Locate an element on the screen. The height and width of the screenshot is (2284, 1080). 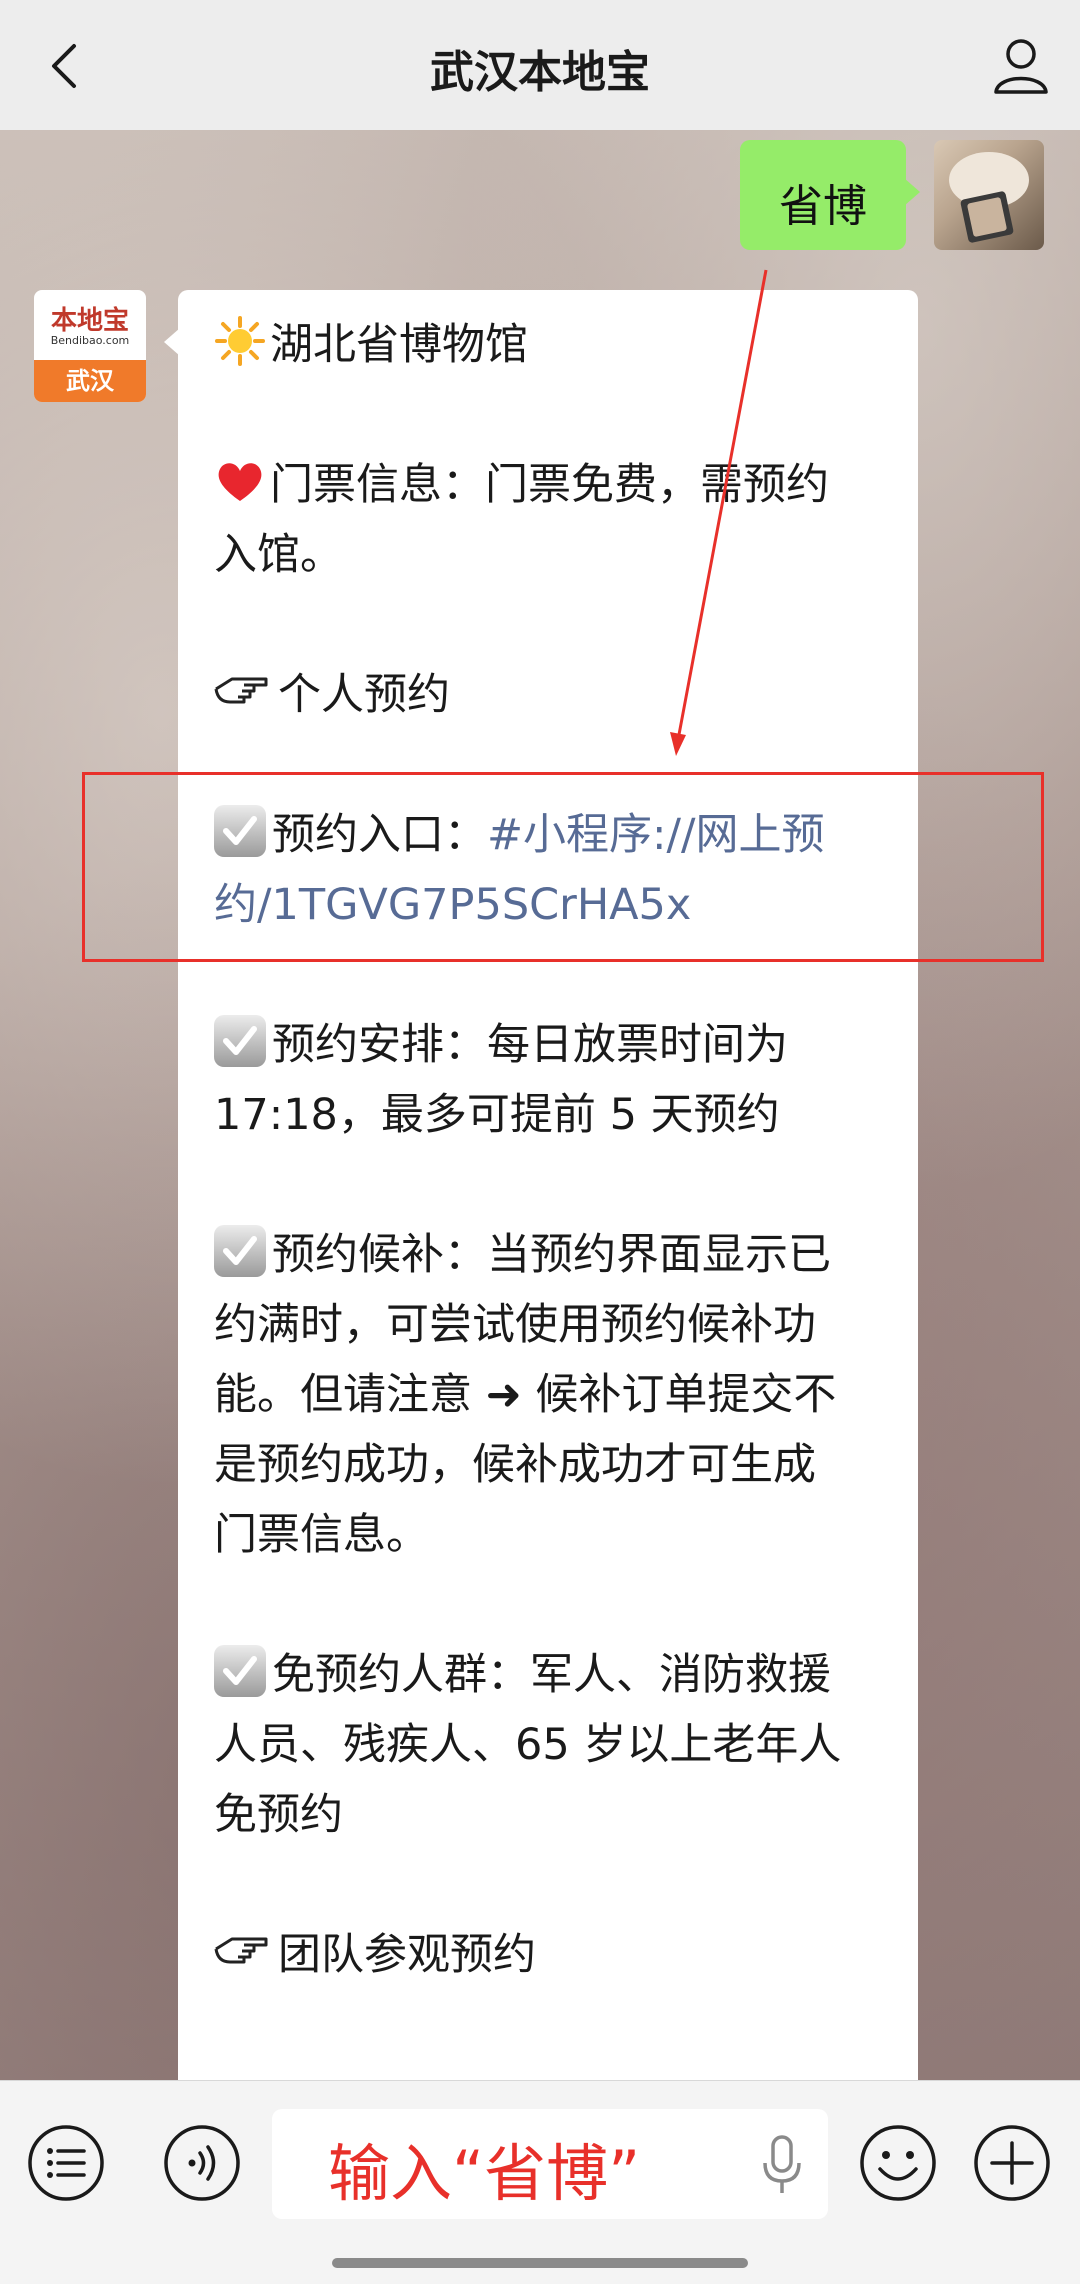
annotation-arrow is located at coordinates (719, 512).